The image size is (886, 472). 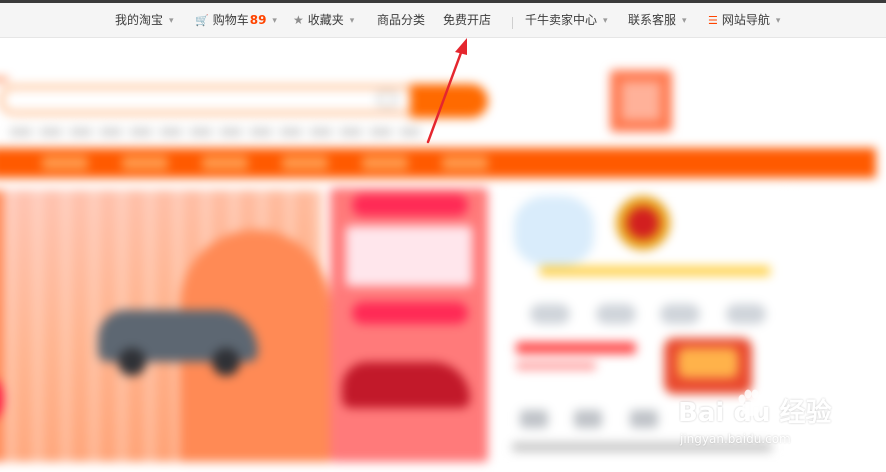 I want to click on cart-count-badge: 89, so click(x=258, y=20).